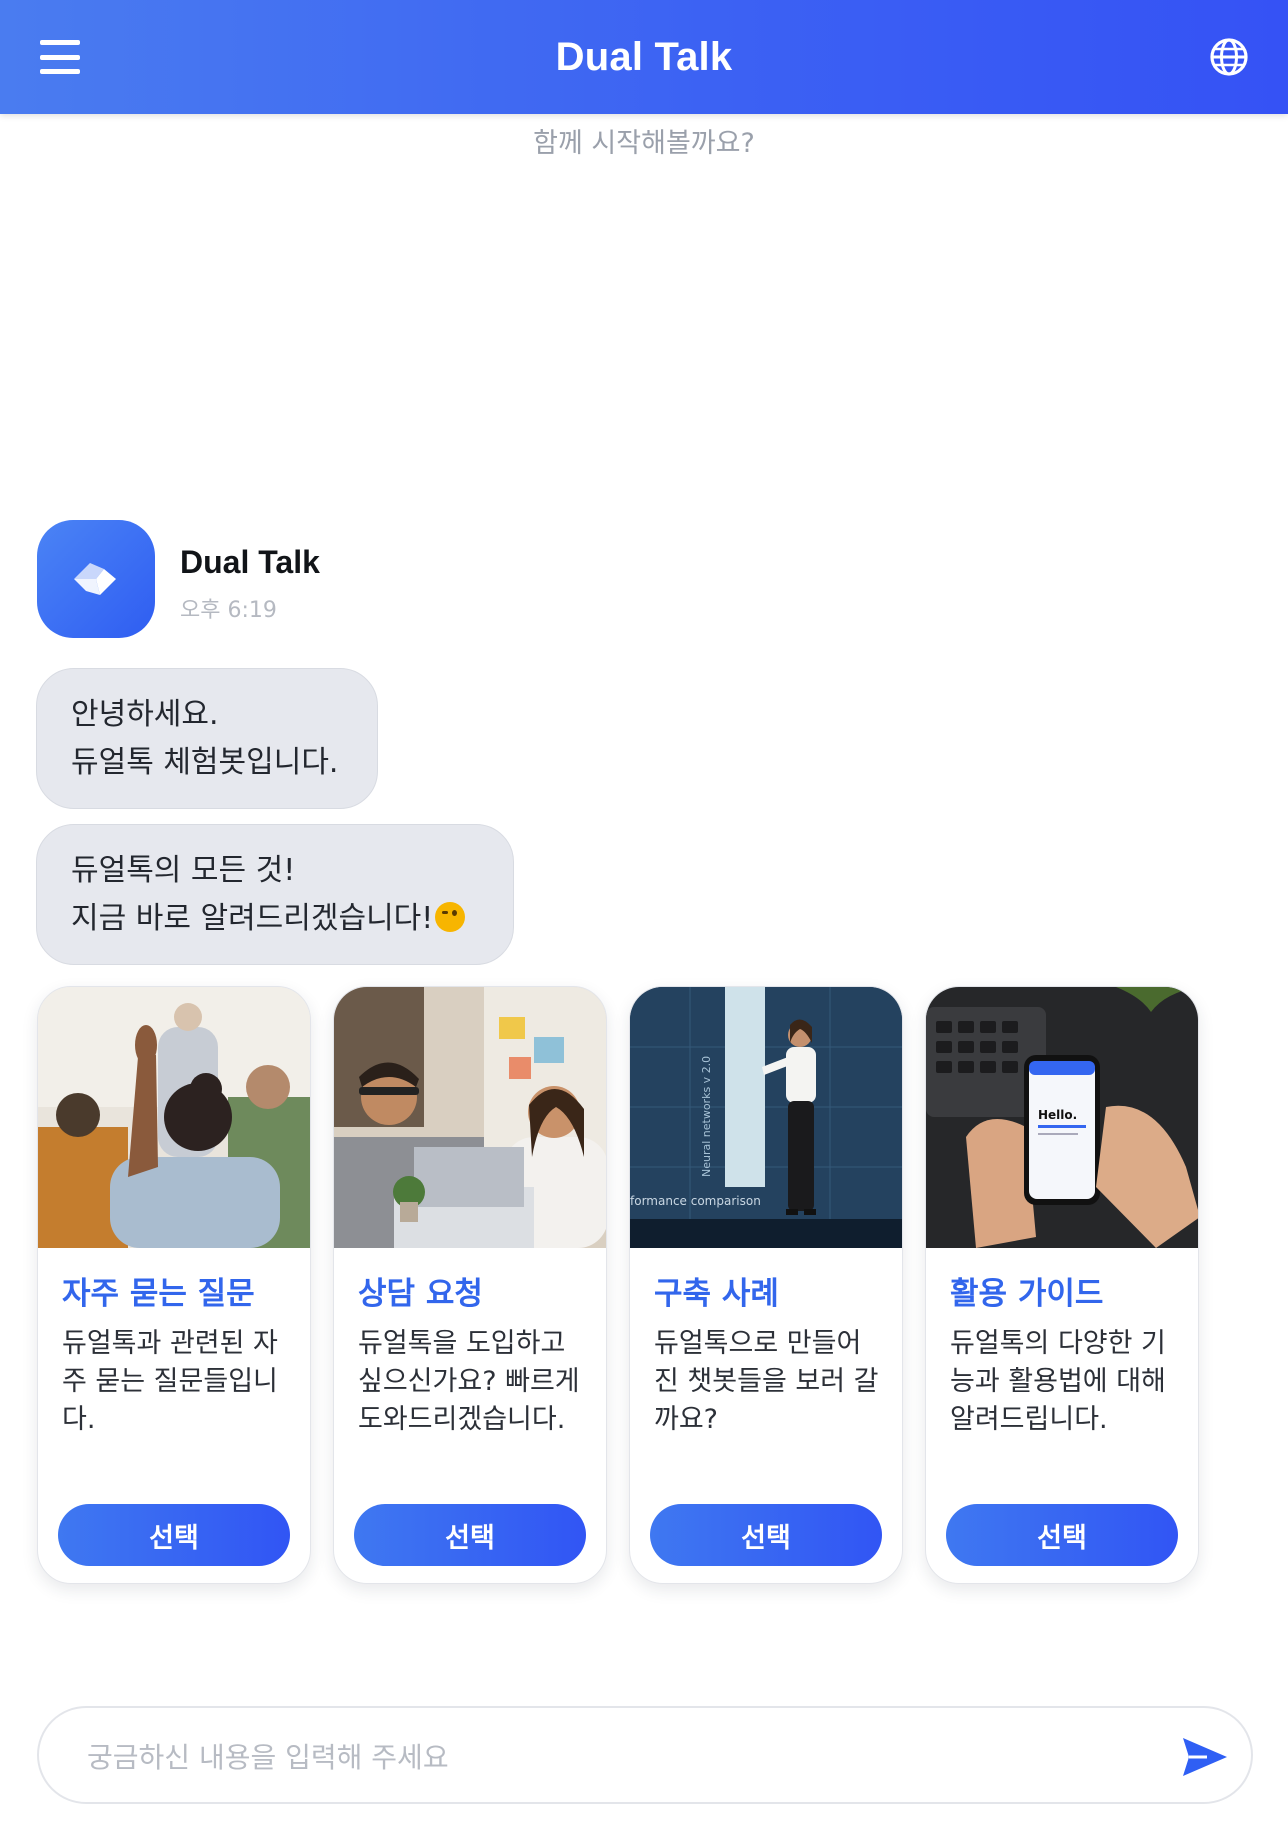 Image resolution: width=1288 pixels, height=1828 pixels. Describe the element at coordinates (145, 714) in the screenshot. I see `message-line: 안녕하세요.` at that location.